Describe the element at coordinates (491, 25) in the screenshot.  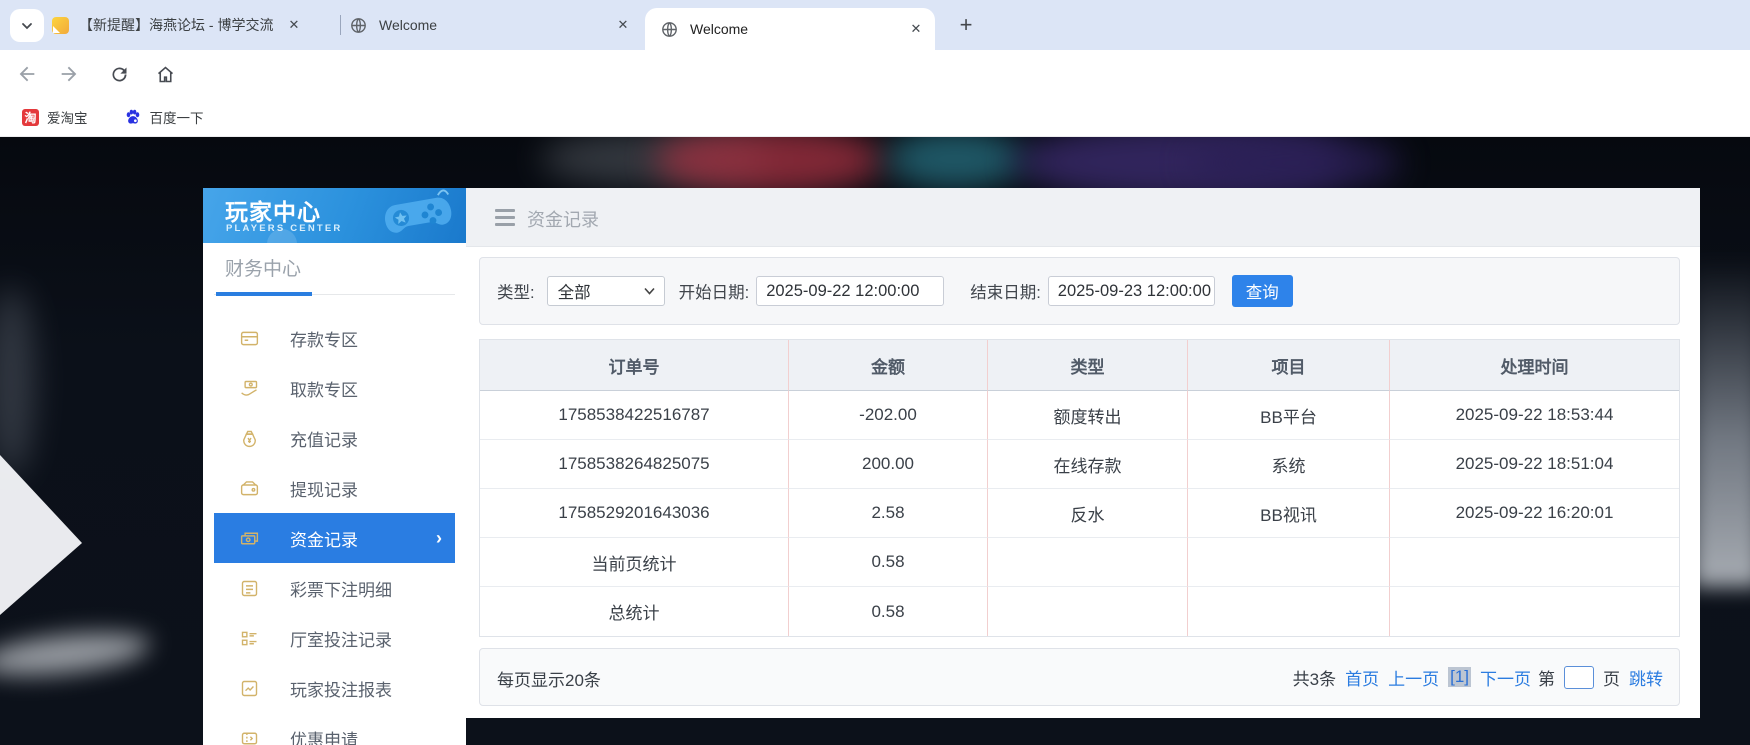
I see `tab-welcome-1: Welcome ✕` at that location.